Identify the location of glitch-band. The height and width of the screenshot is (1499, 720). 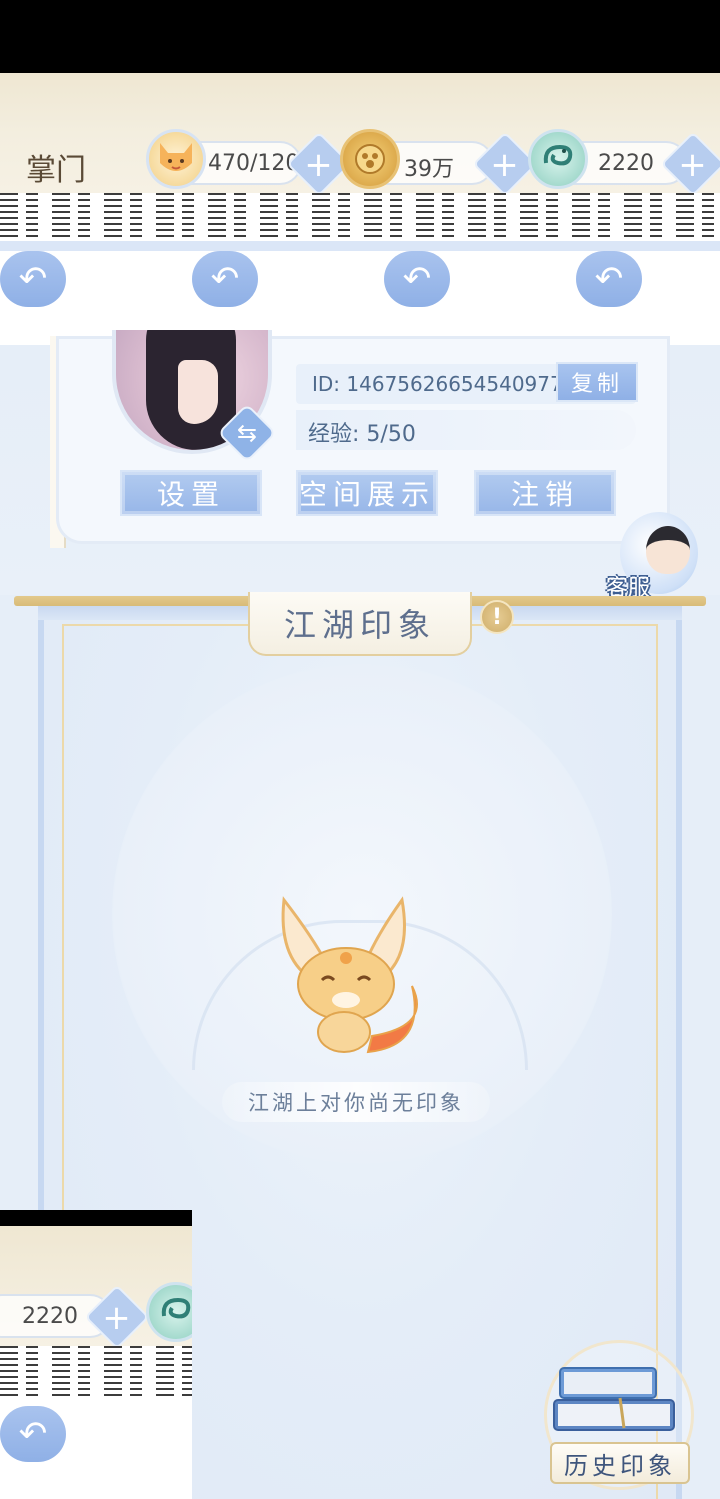
(360, 246).